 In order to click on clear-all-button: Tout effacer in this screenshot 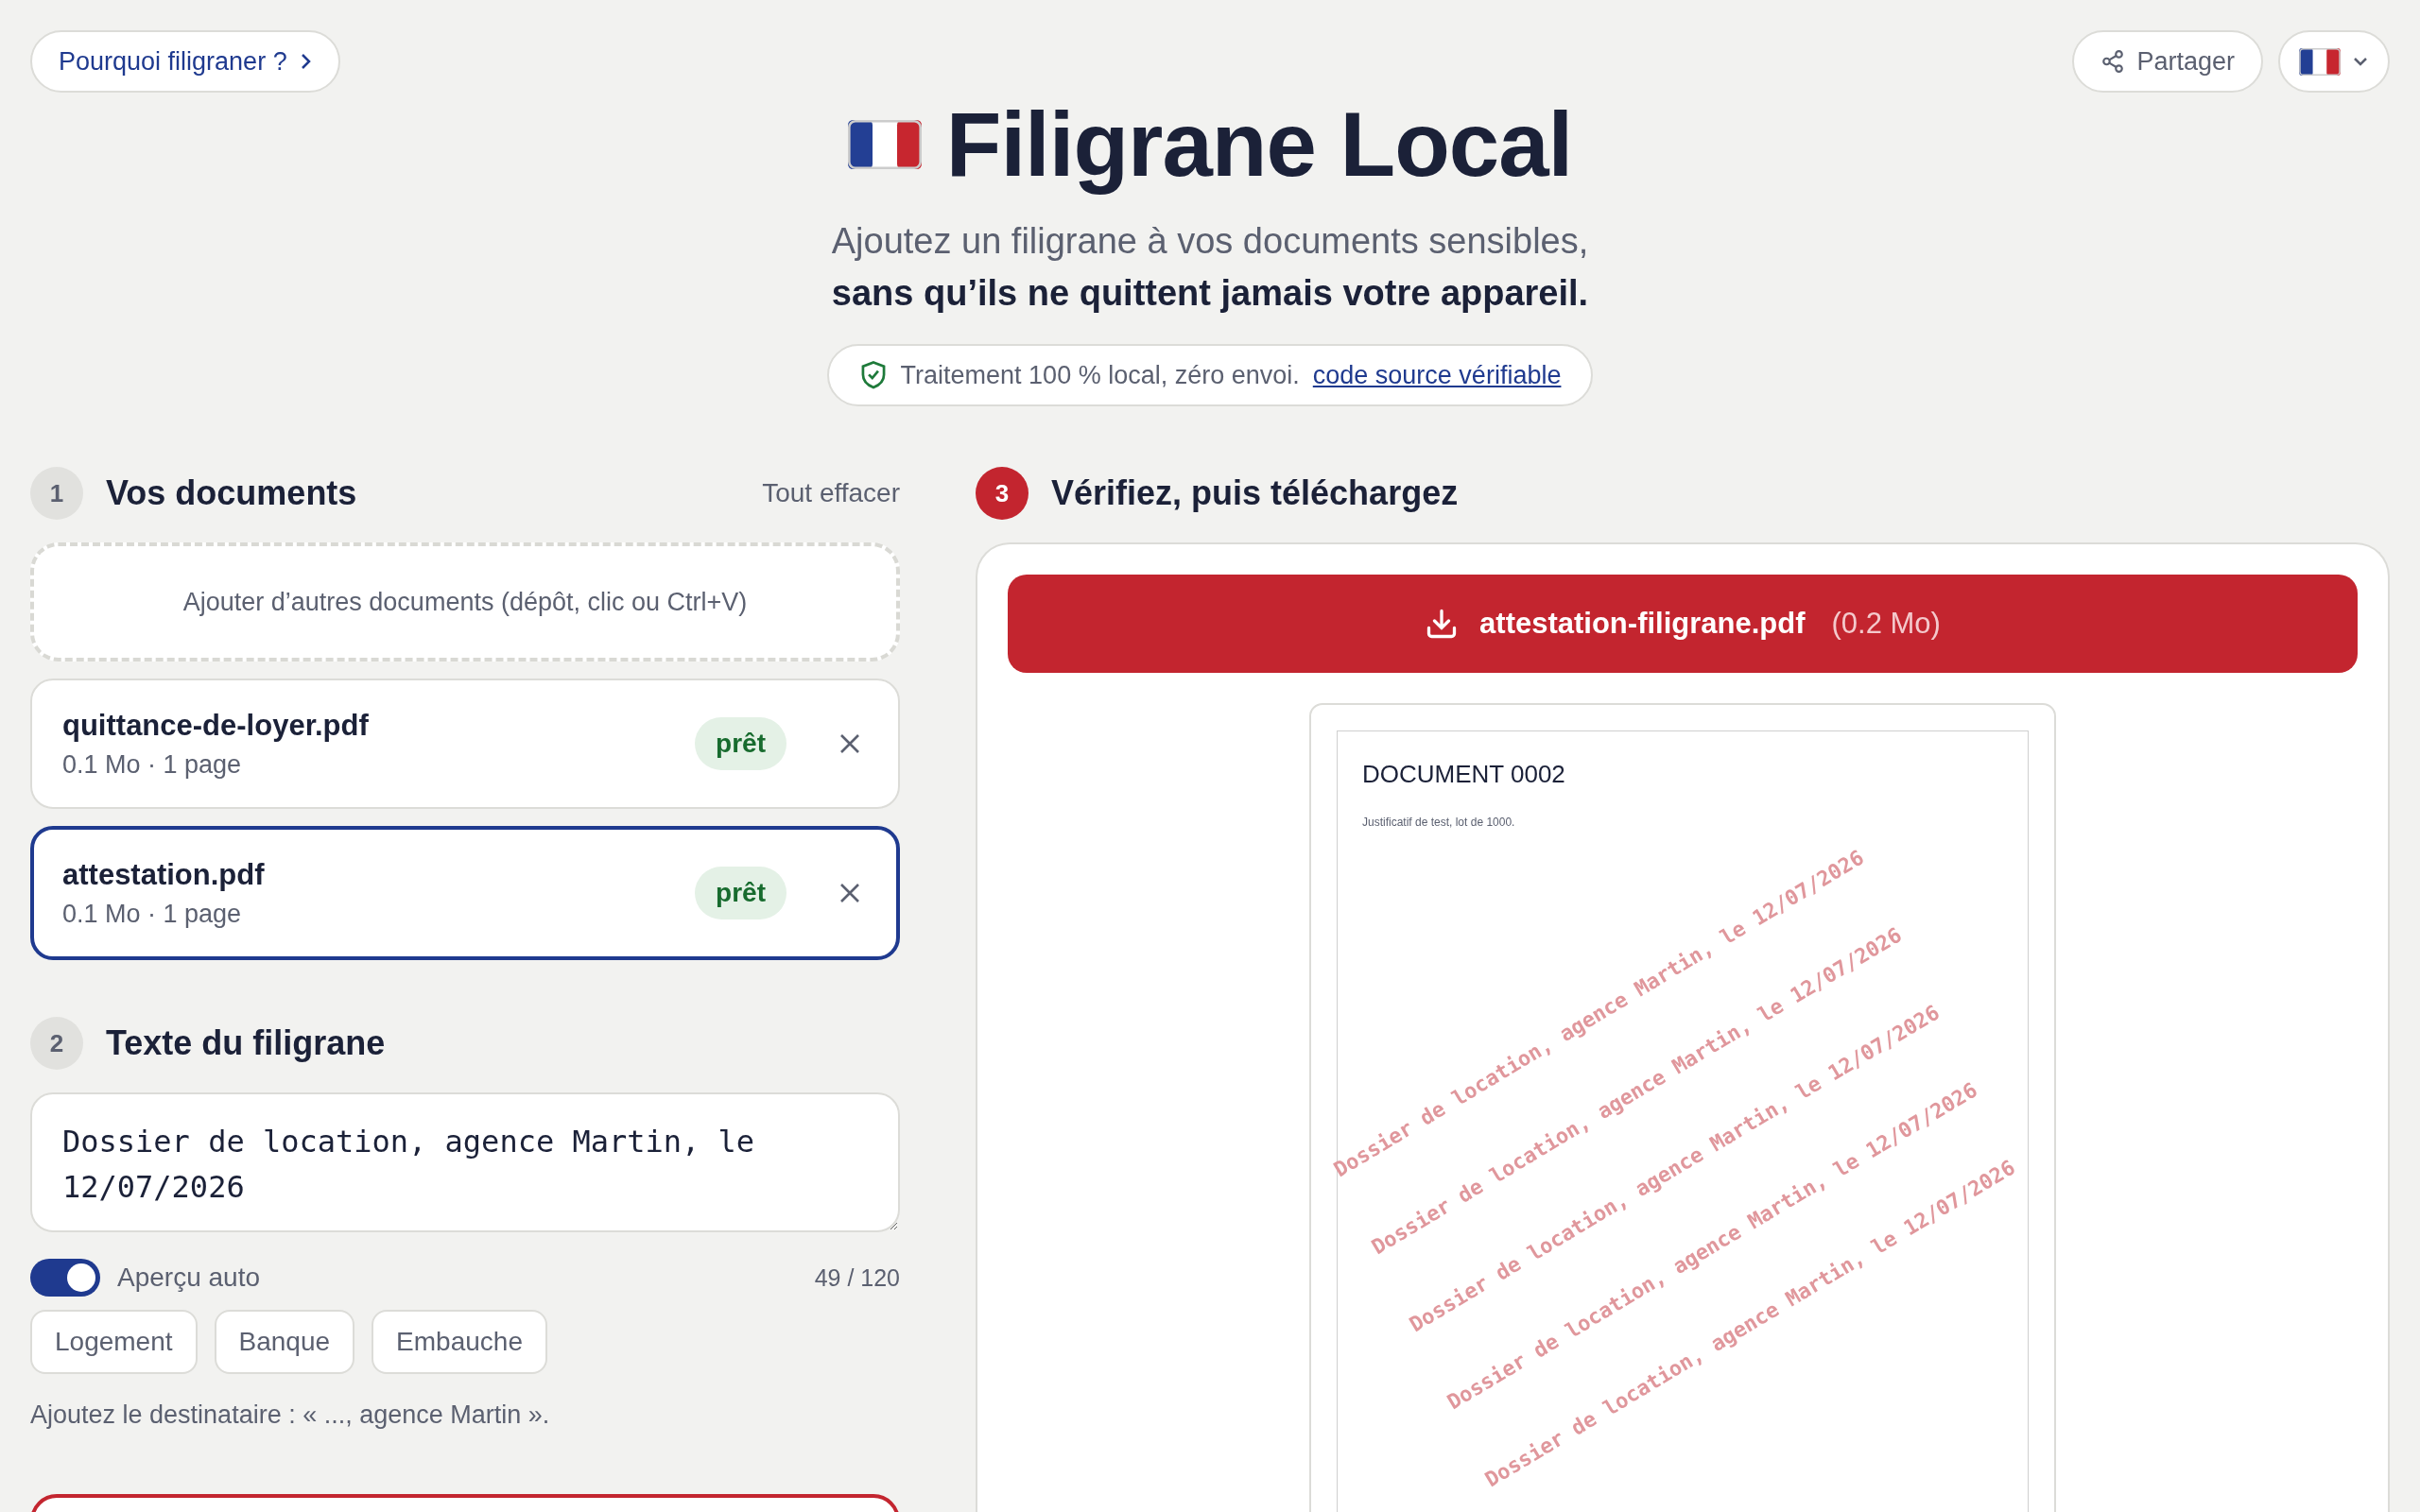, I will do `click(831, 493)`.